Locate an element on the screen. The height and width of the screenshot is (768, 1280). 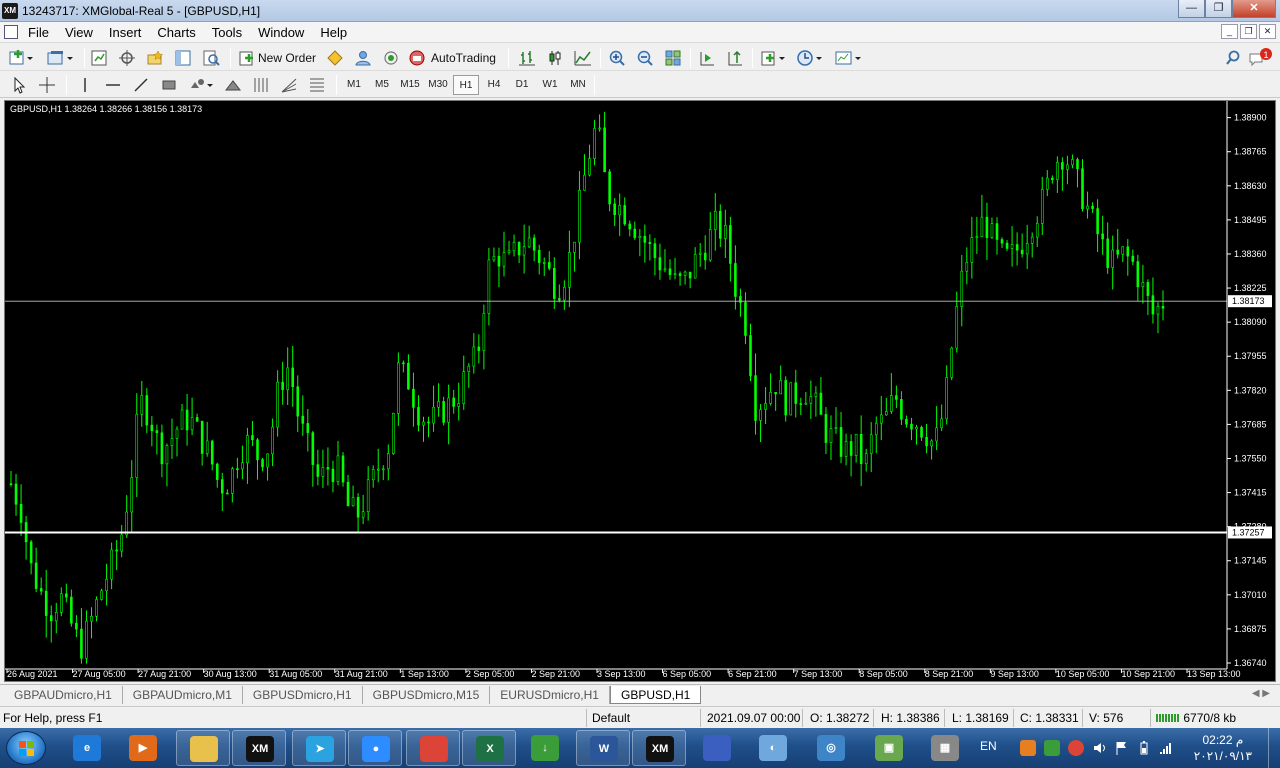
taskbar-network-app is located at coordinates (717, 748).